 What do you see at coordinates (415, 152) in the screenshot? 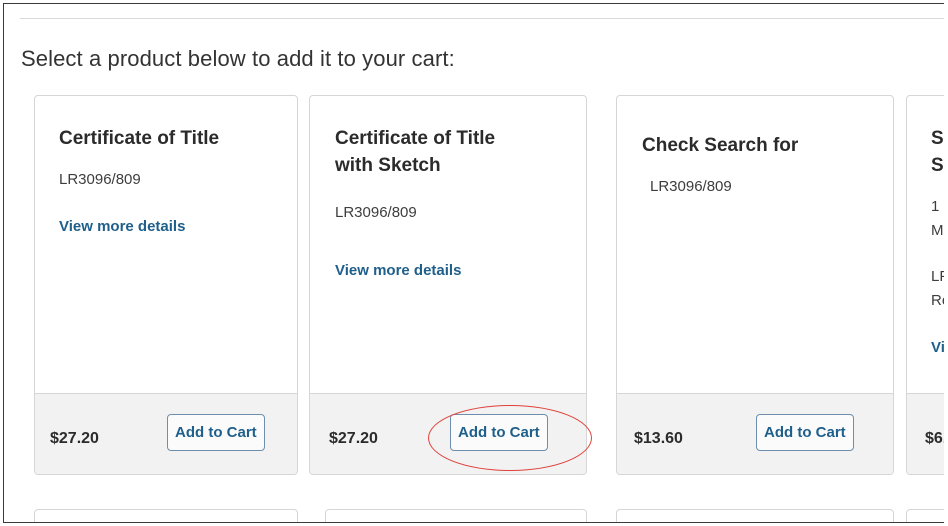
I see `product-title: Certificate of Title with Sketch` at bounding box center [415, 152].